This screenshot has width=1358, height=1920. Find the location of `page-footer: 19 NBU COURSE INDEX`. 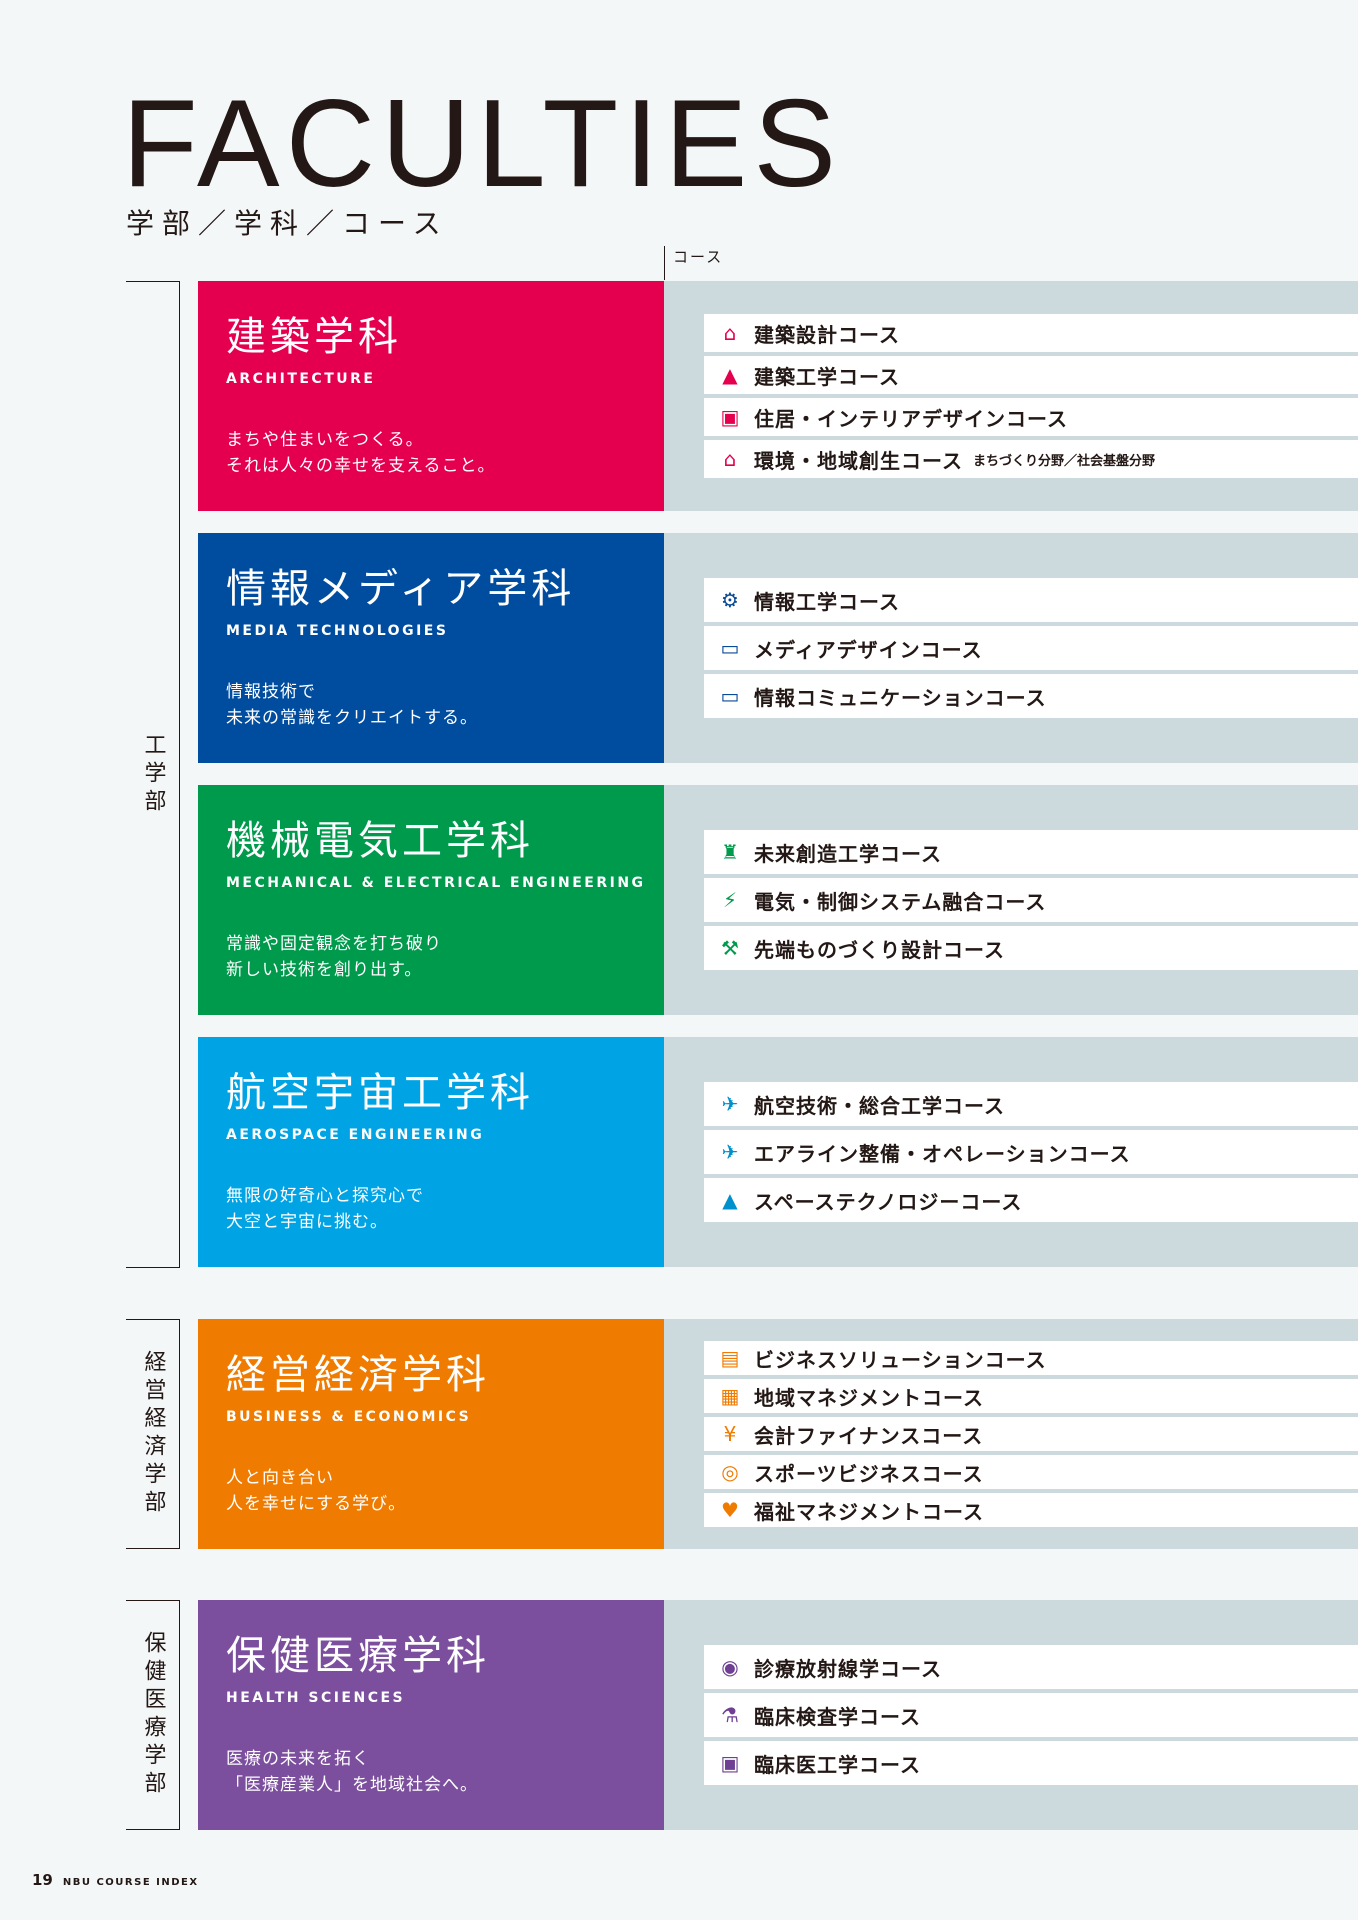

page-footer: 19 NBU COURSE INDEX is located at coordinates (115, 1880).